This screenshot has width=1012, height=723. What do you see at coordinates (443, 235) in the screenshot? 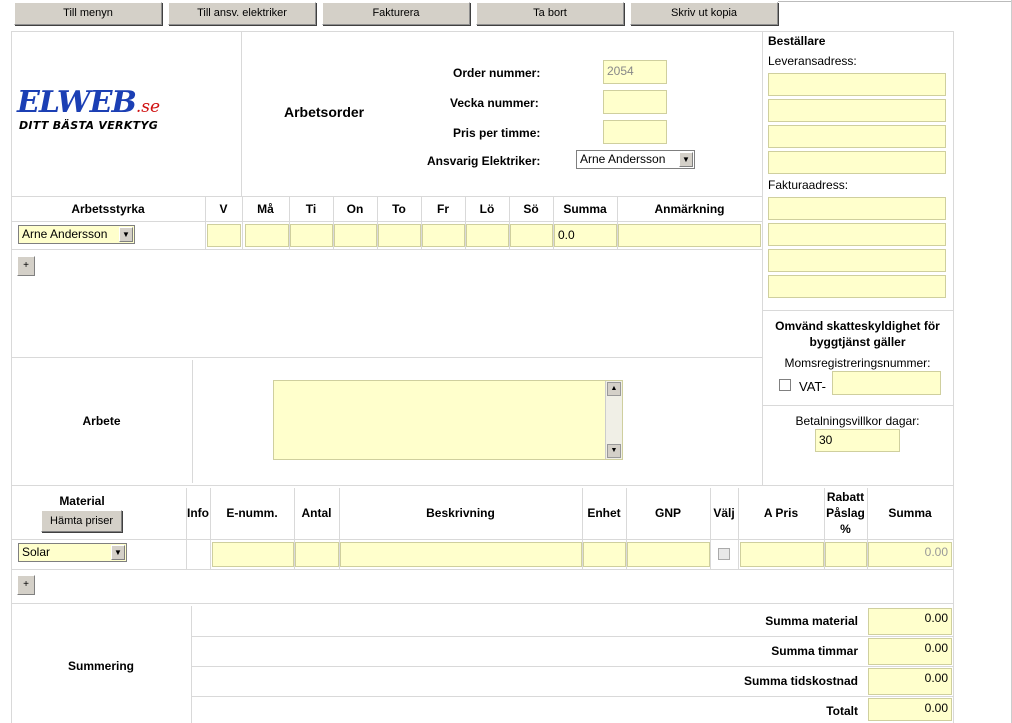
I see `friday-input` at bounding box center [443, 235].